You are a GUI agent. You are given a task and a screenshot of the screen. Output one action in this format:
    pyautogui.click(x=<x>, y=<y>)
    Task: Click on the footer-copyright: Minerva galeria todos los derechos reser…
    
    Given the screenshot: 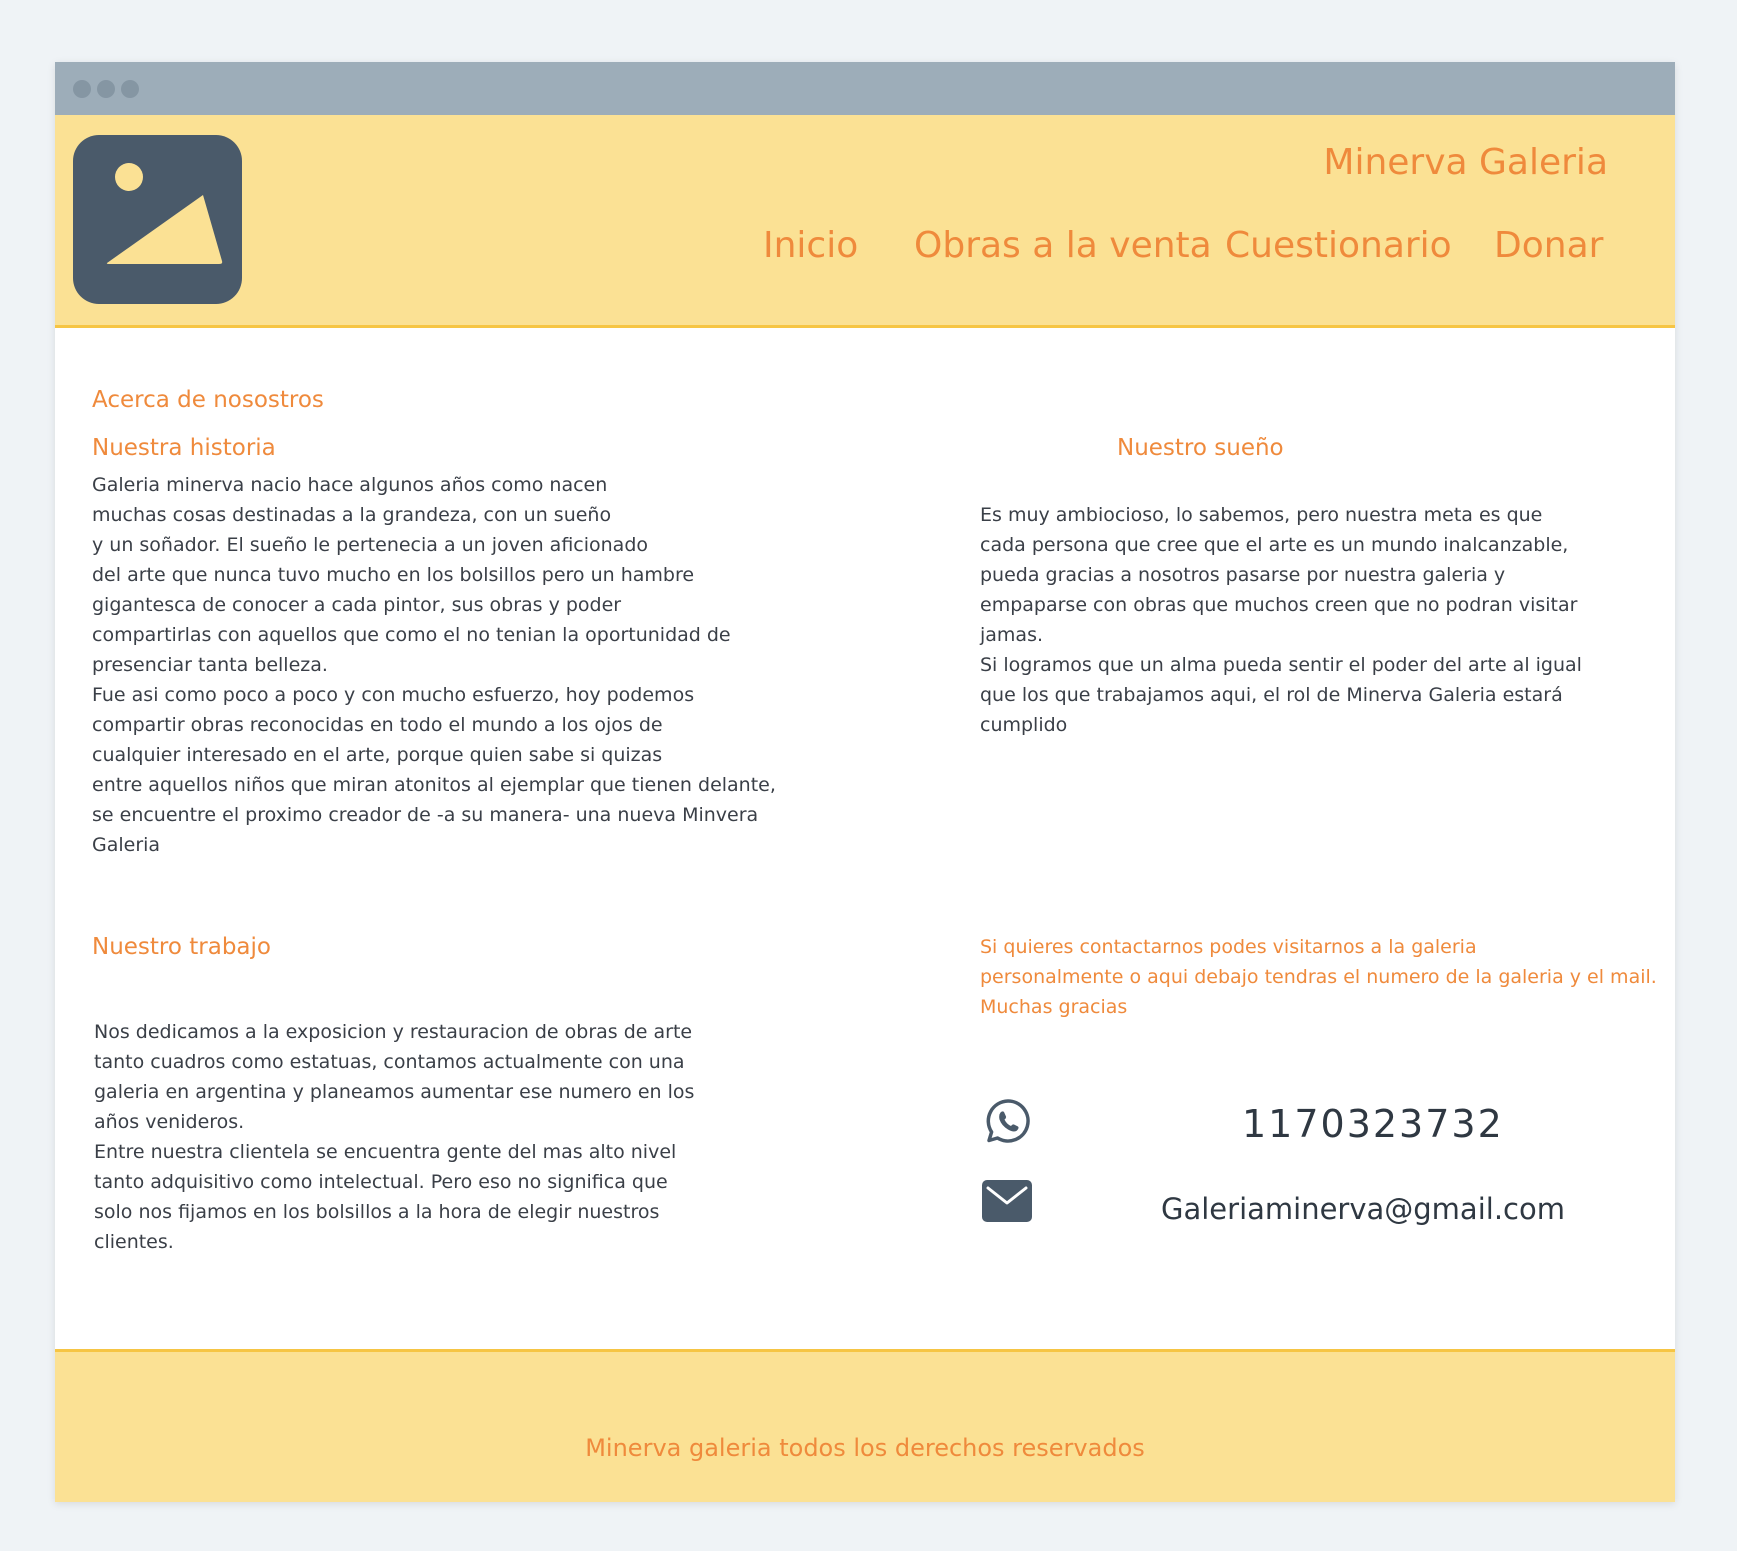 What is the action you would take?
    pyautogui.click(x=865, y=1448)
    